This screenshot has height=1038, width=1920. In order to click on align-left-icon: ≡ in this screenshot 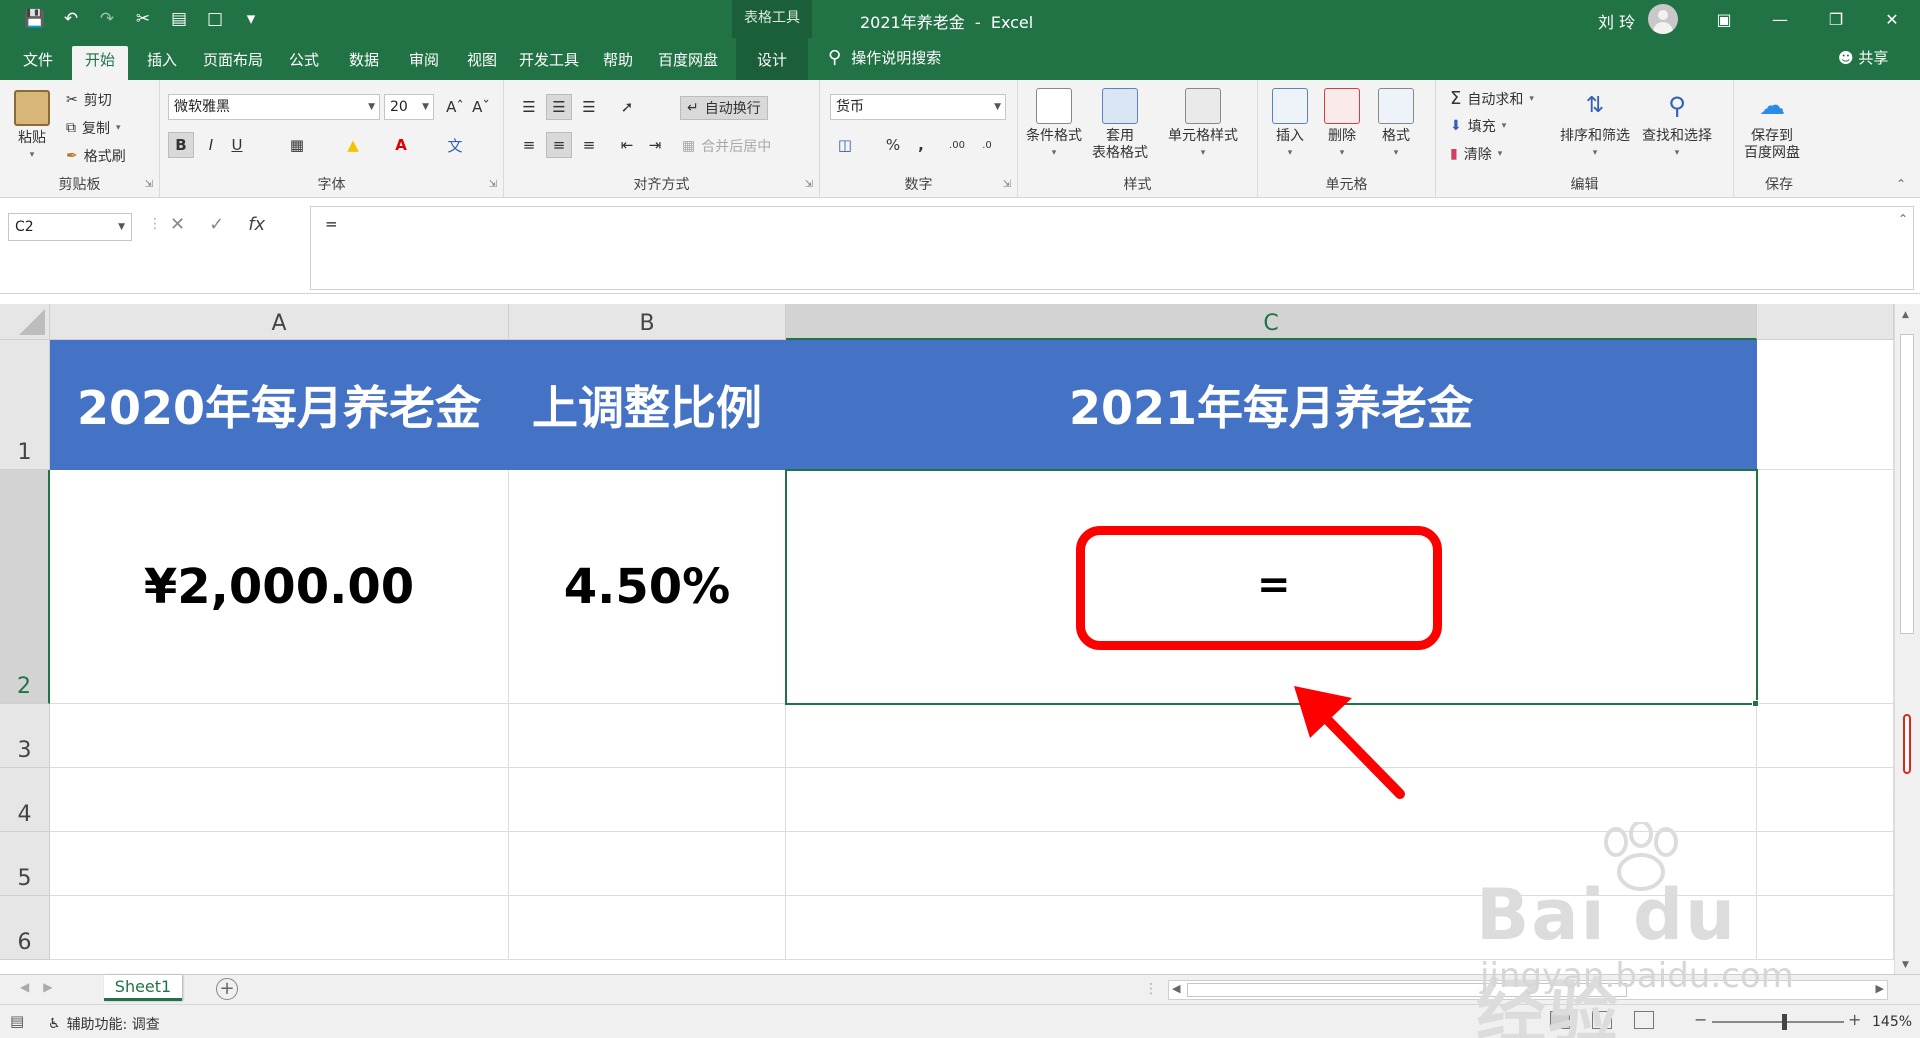, I will do `click(529, 145)`.